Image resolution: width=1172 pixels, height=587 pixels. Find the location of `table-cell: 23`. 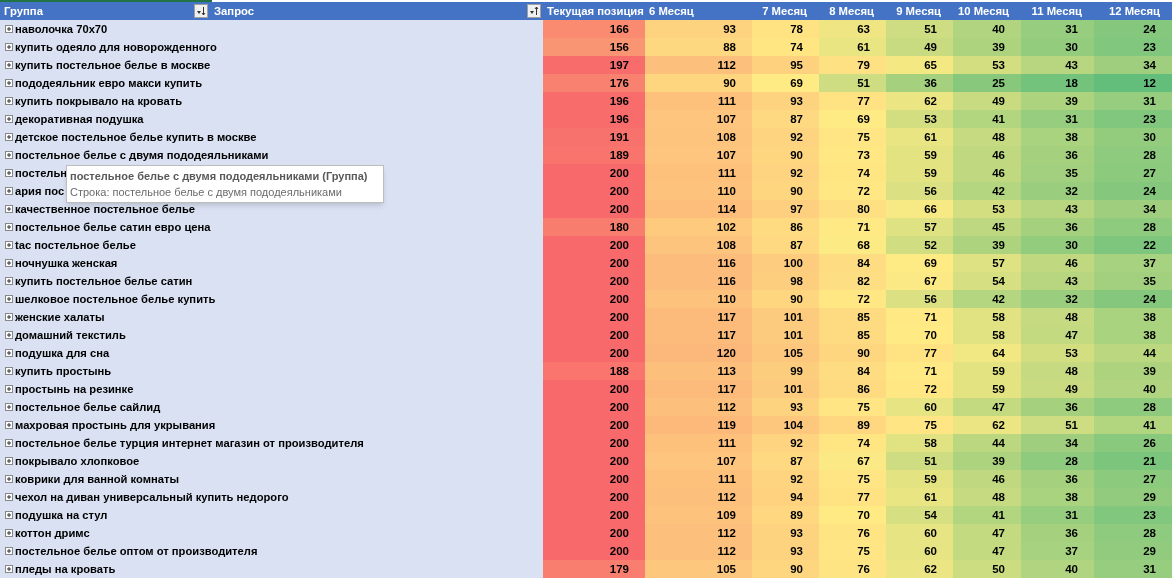

table-cell: 23 is located at coordinates (1133, 47).